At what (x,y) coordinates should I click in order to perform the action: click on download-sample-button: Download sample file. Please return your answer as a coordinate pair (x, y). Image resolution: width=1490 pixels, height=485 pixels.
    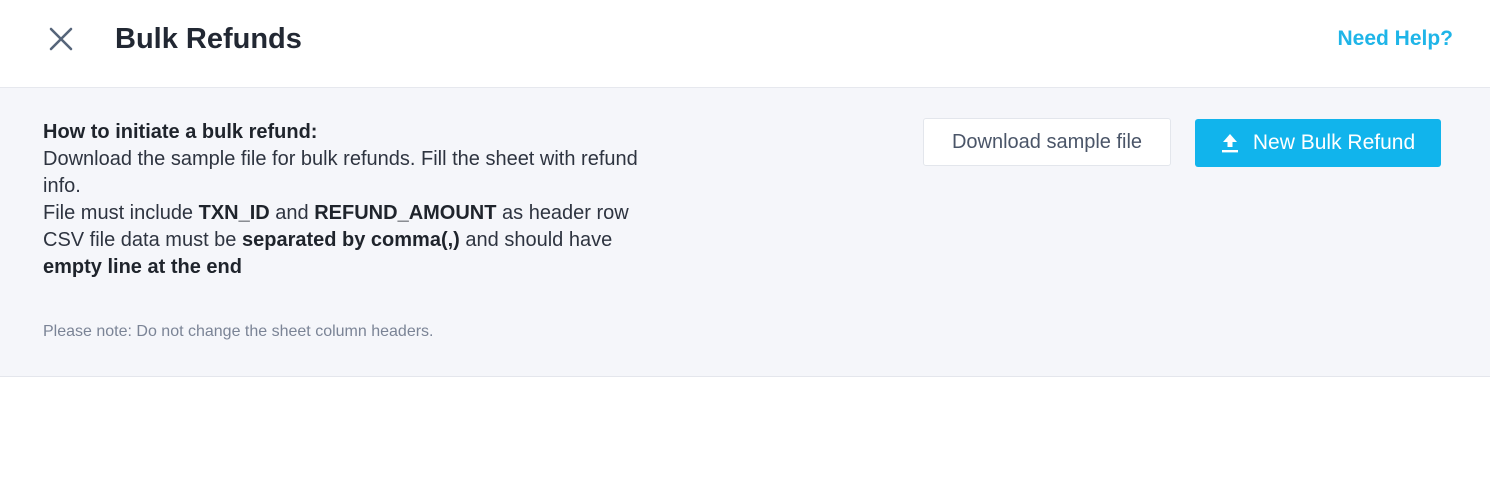
    Looking at the image, I should click on (1047, 142).